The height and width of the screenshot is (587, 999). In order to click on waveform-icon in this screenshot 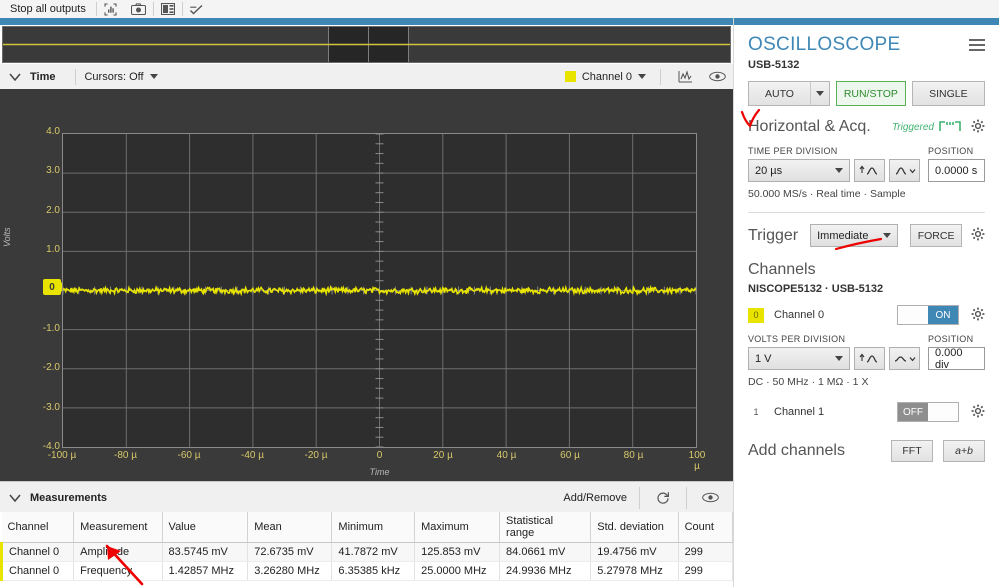, I will do `click(685, 76)`.